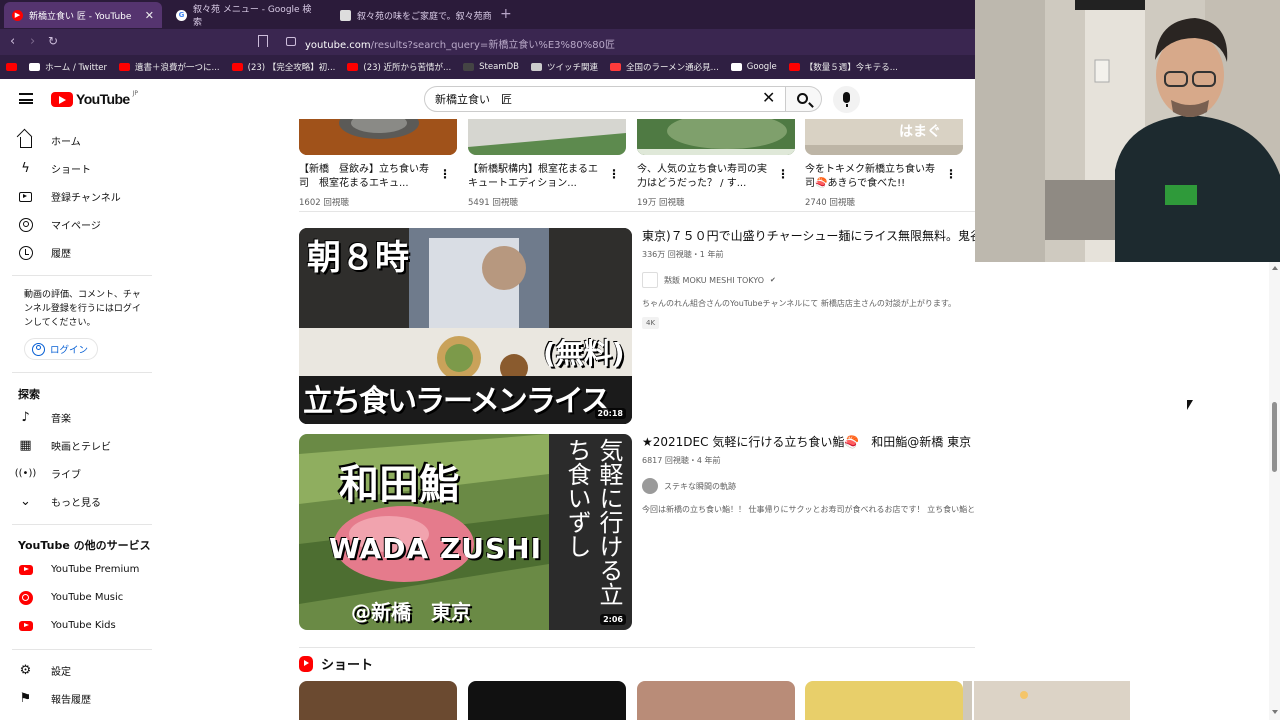  I want to click on video-card: 今、人気の立ち食い寿司の実力はどうだった？ / す... 19万 回視聴 ⋮, so click(716, 163).